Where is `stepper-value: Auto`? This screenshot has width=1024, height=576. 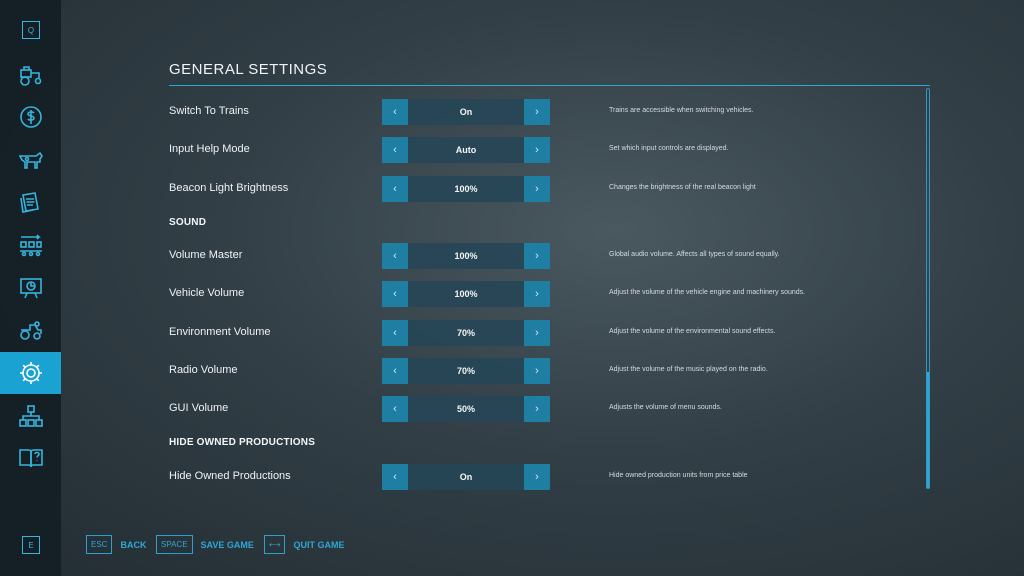
stepper-value: Auto is located at coordinates (466, 150).